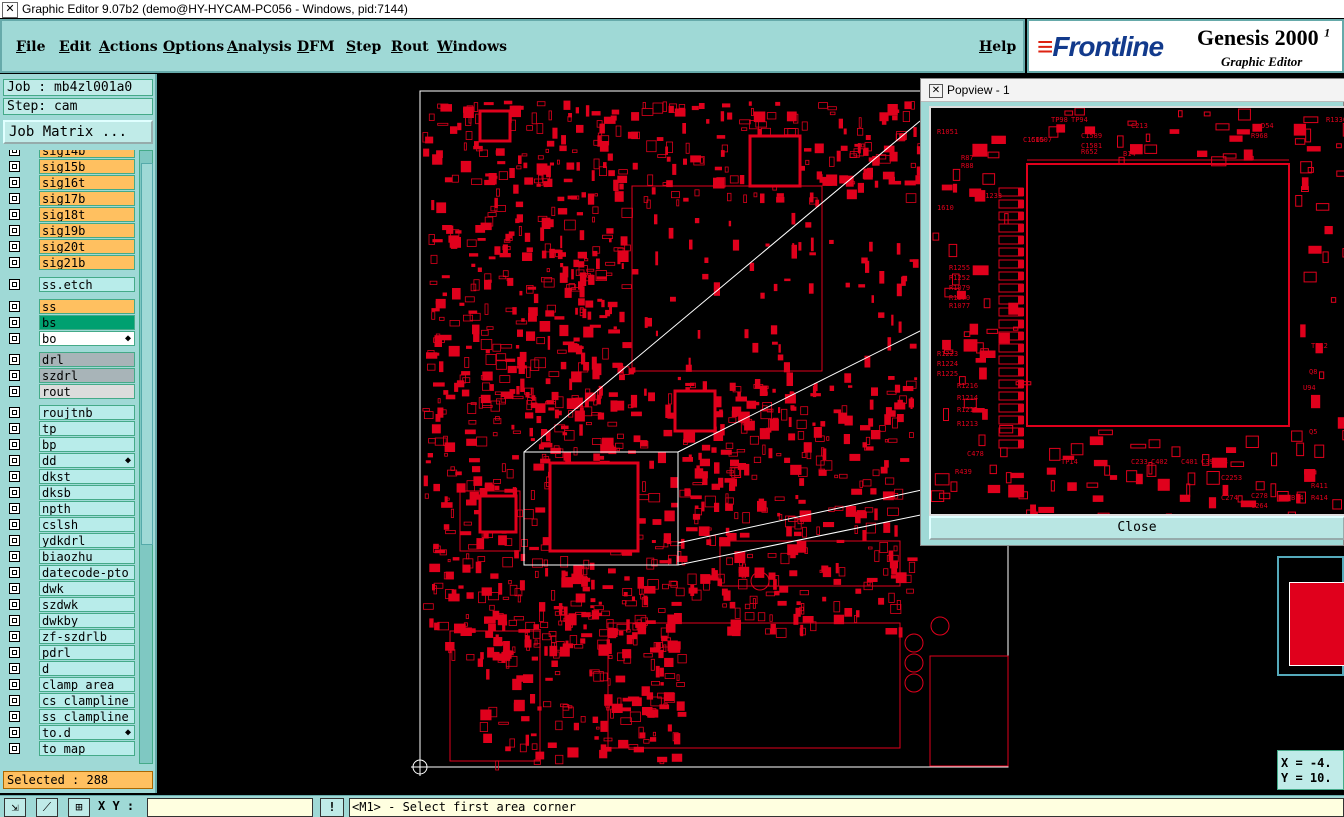 This screenshot has width=1344, height=817. I want to click on layer-name: ydkdrl, so click(87, 540).